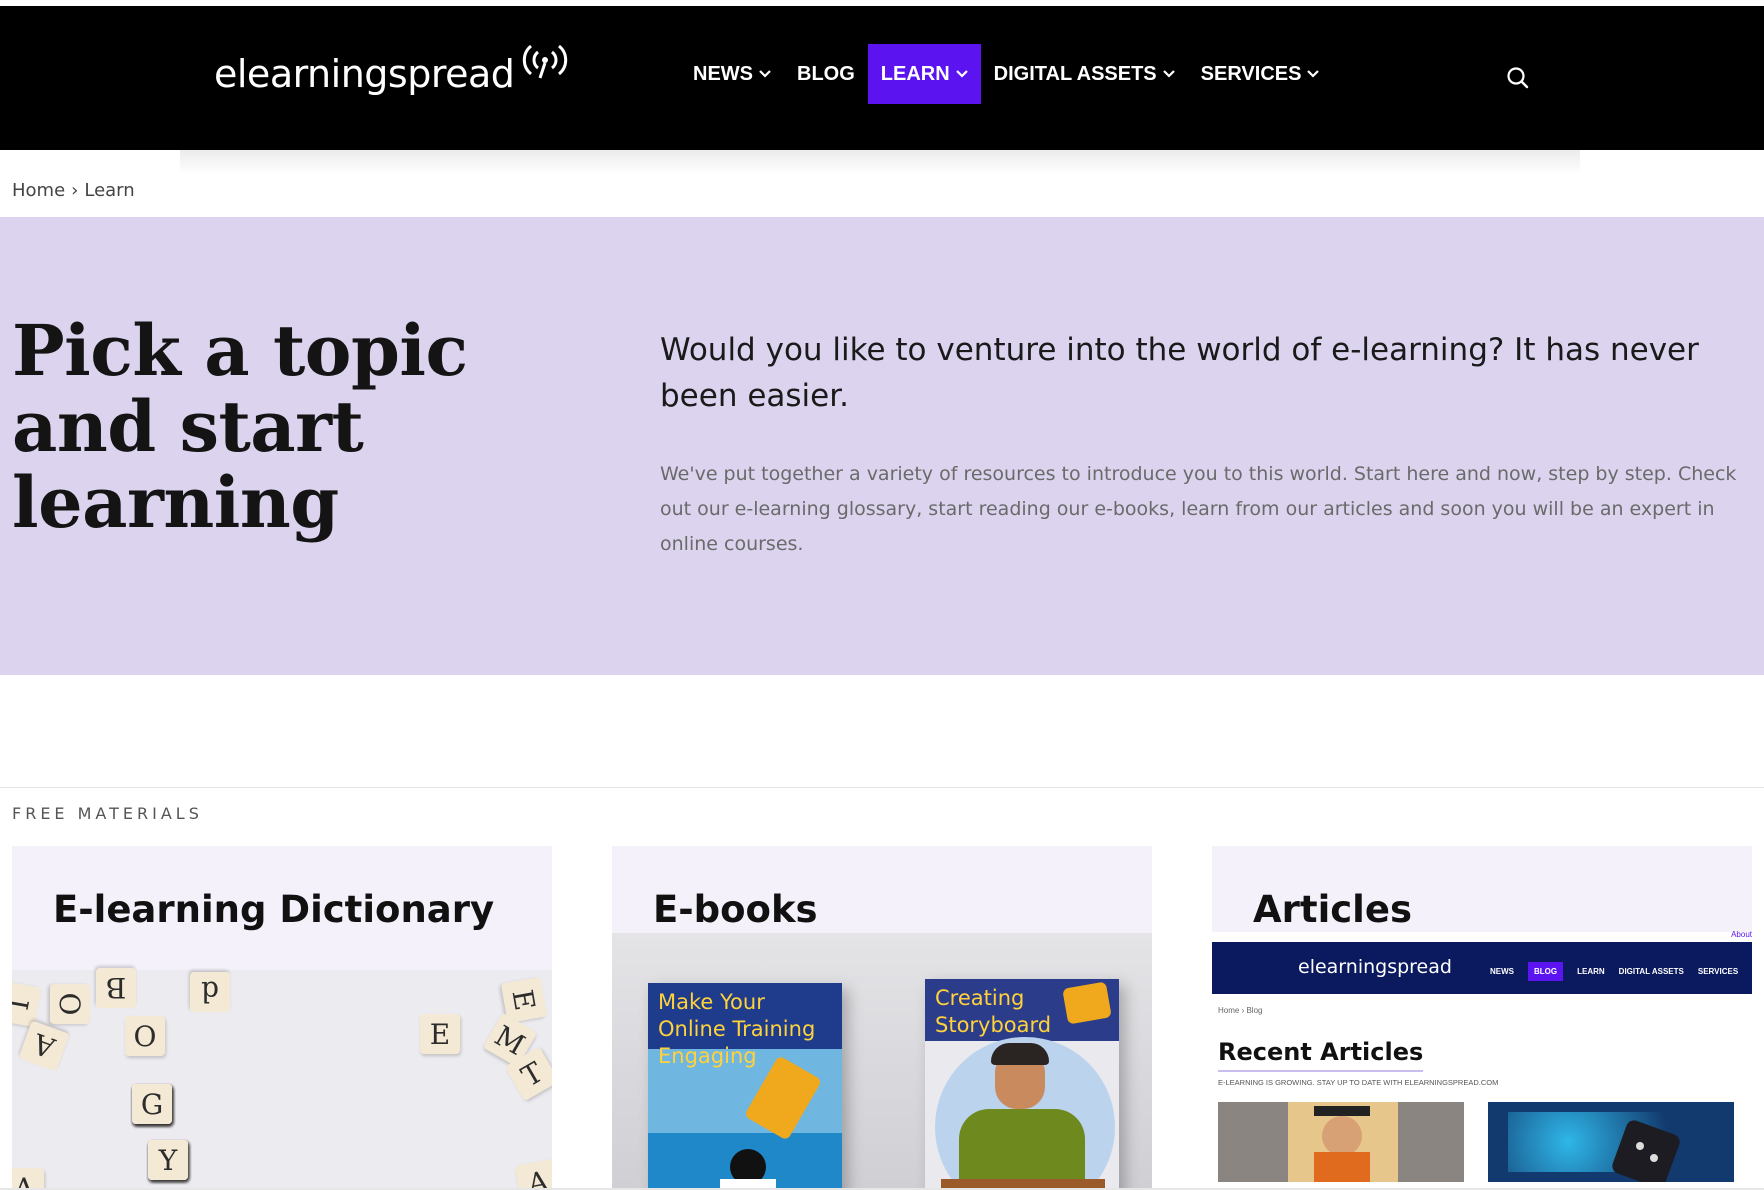  What do you see at coordinates (1591, 971) in the screenshot?
I see `mini-nav-learn: LEARN` at bounding box center [1591, 971].